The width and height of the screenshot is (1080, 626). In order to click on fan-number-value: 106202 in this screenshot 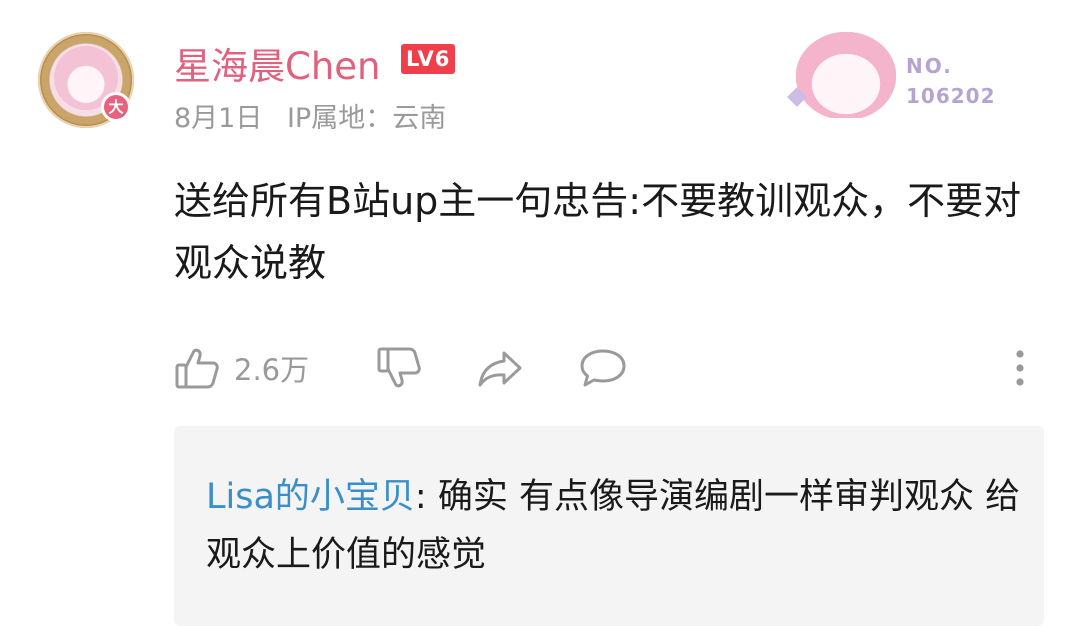, I will do `click(951, 96)`.